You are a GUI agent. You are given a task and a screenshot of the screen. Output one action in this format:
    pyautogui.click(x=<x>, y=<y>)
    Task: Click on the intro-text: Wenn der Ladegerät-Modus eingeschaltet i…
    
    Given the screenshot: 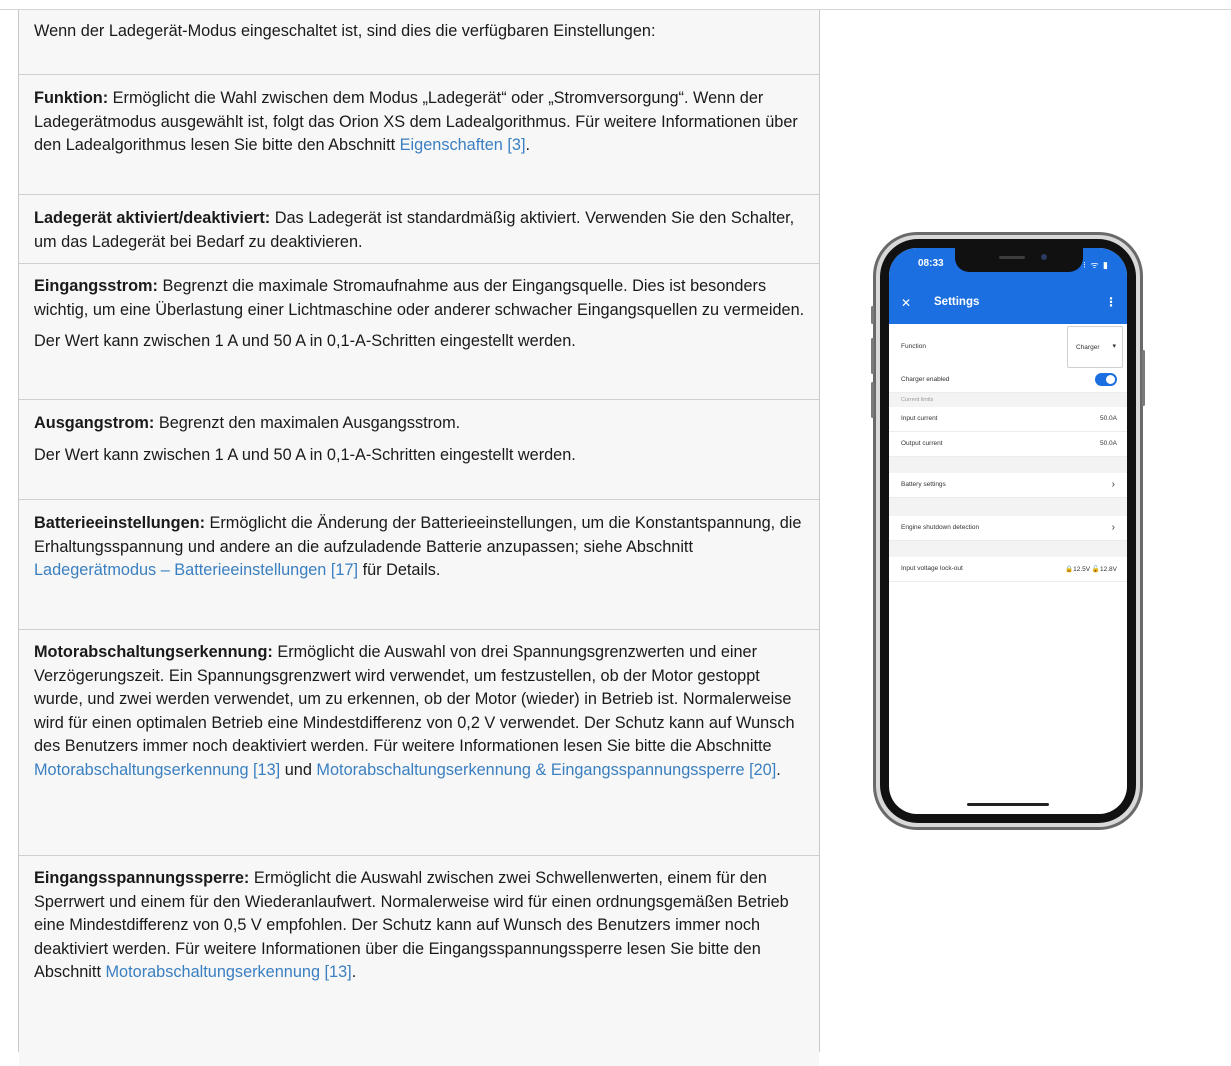 What is the action you would take?
    pyautogui.click(x=345, y=31)
    